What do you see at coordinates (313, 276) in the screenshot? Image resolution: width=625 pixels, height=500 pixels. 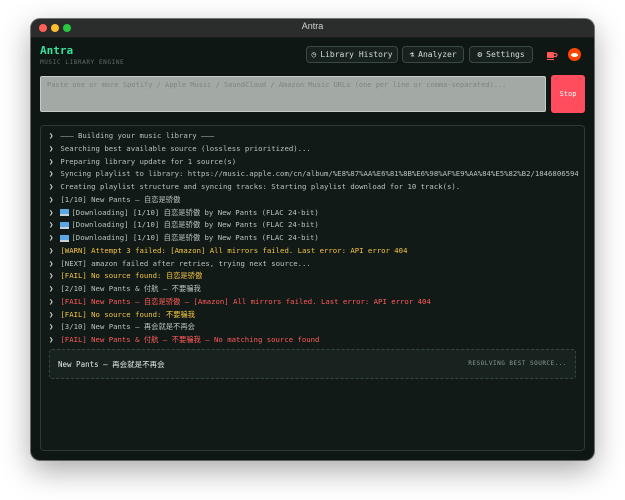 I see `log-line: ❯ [FAIL] No source found: 自恋是骄傲` at bounding box center [313, 276].